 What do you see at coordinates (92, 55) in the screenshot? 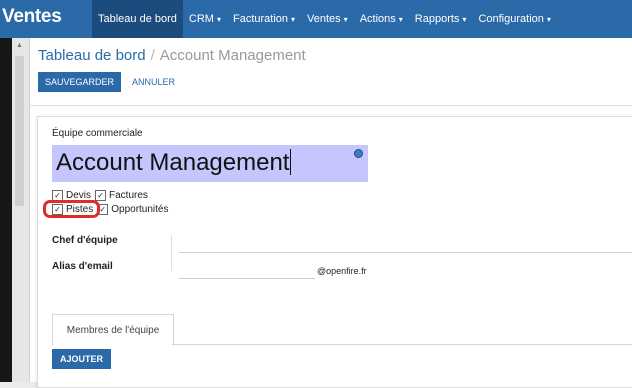
I see `breadcrumb-link-dashboard: Tableau de bord` at bounding box center [92, 55].